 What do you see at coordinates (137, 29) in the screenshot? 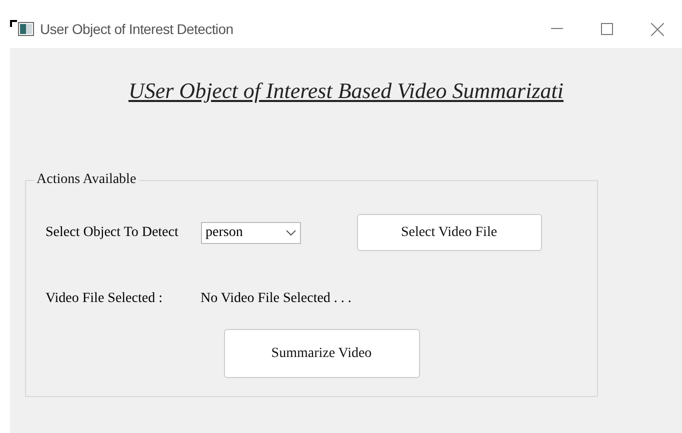
I see `window-title: User Object of Interest Detection` at bounding box center [137, 29].